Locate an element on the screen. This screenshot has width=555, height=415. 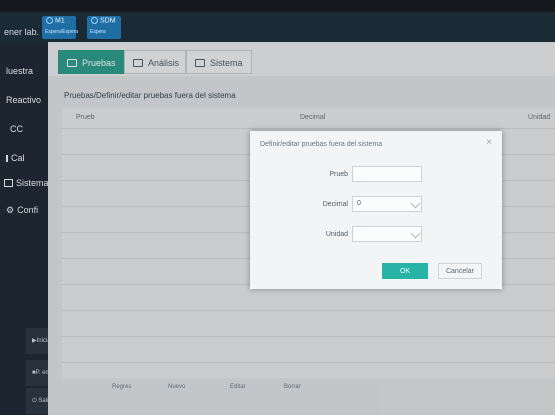
sidebar-item-label: Cal is located at coordinates (18, 158).